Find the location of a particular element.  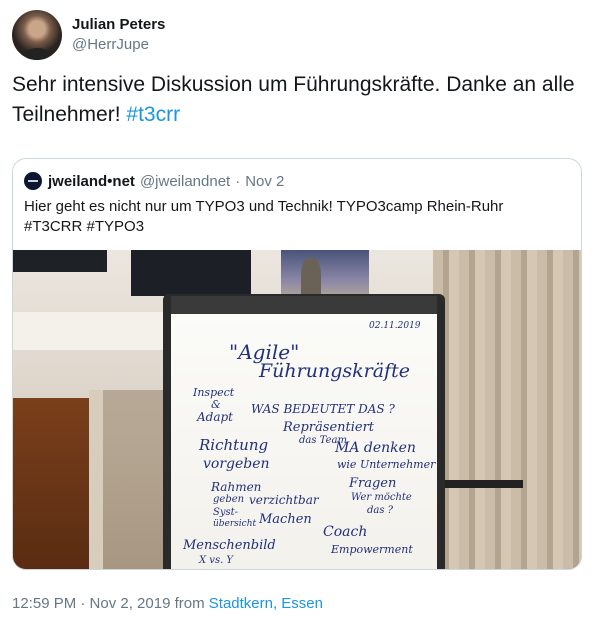

photo-door-frame is located at coordinates (96, 479).